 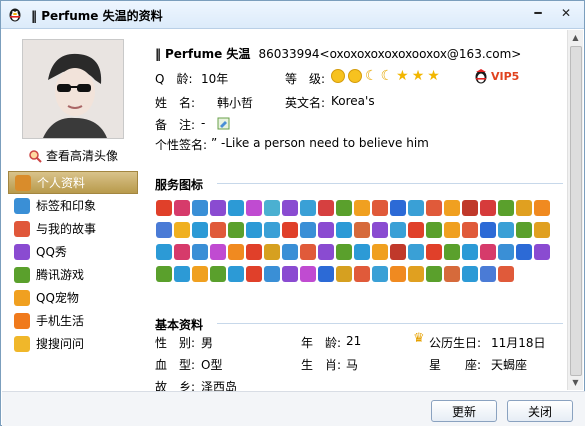 I want to click on sidebar-item-4: 腾讯游戏, so click(x=73, y=274).